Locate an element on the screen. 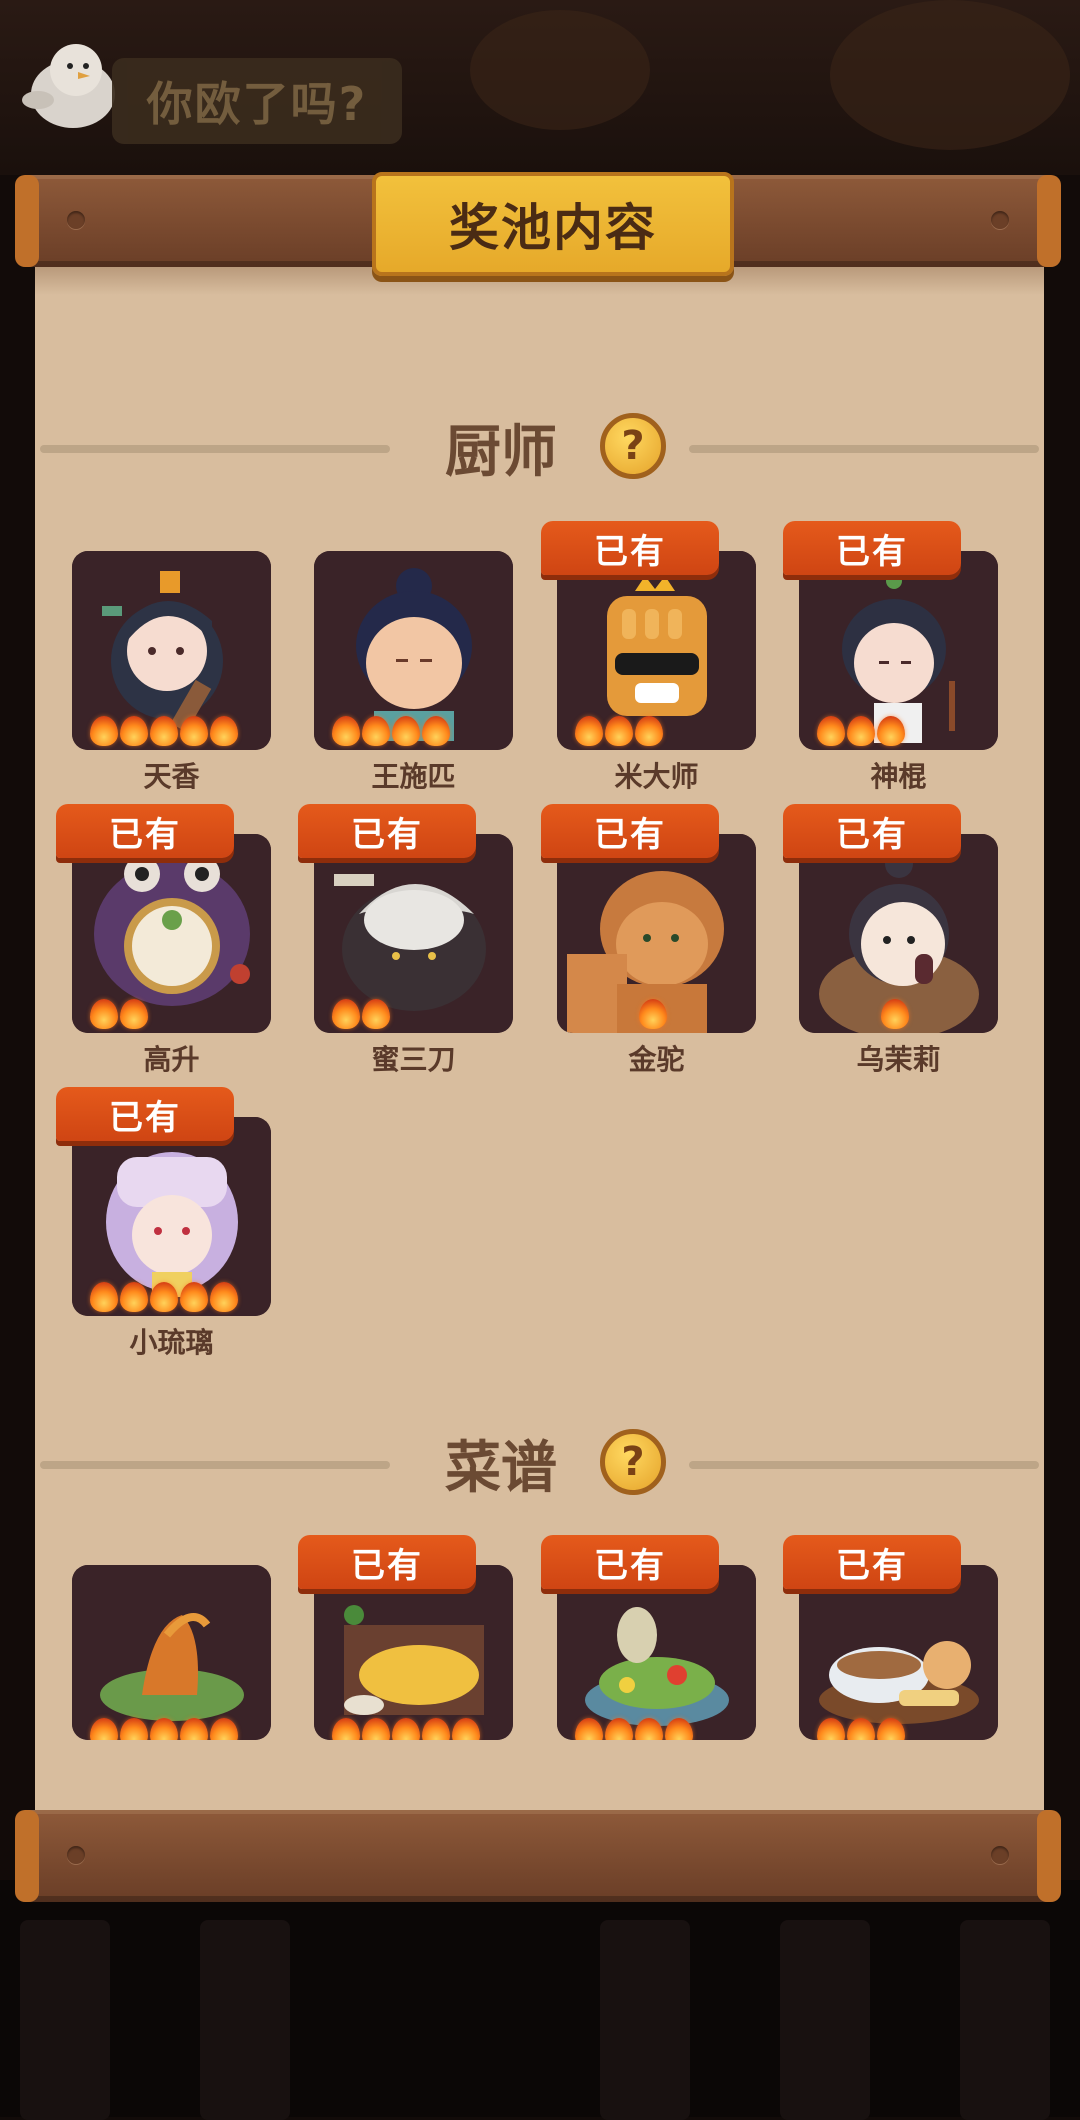 This screenshot has width=1080, height=2120. chef-section-header: 厨师 ? is located at coordinates (539, 447).